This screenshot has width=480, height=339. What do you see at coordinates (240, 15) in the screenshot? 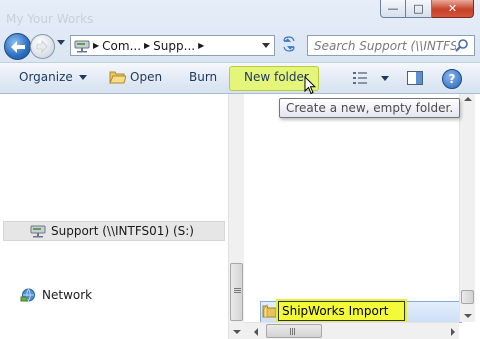
I see `title-bar: My Your Works — □ ✕` at bounding box center [240, 15].